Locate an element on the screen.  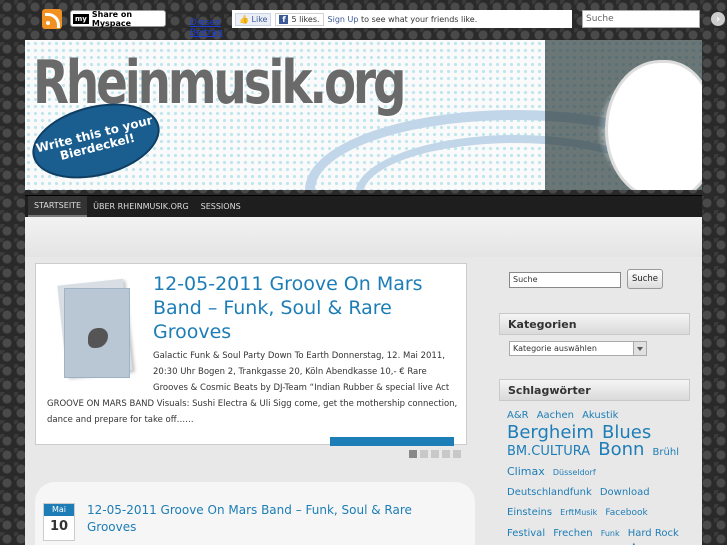
tag-link: Climax is located at coordinates (526, 471).